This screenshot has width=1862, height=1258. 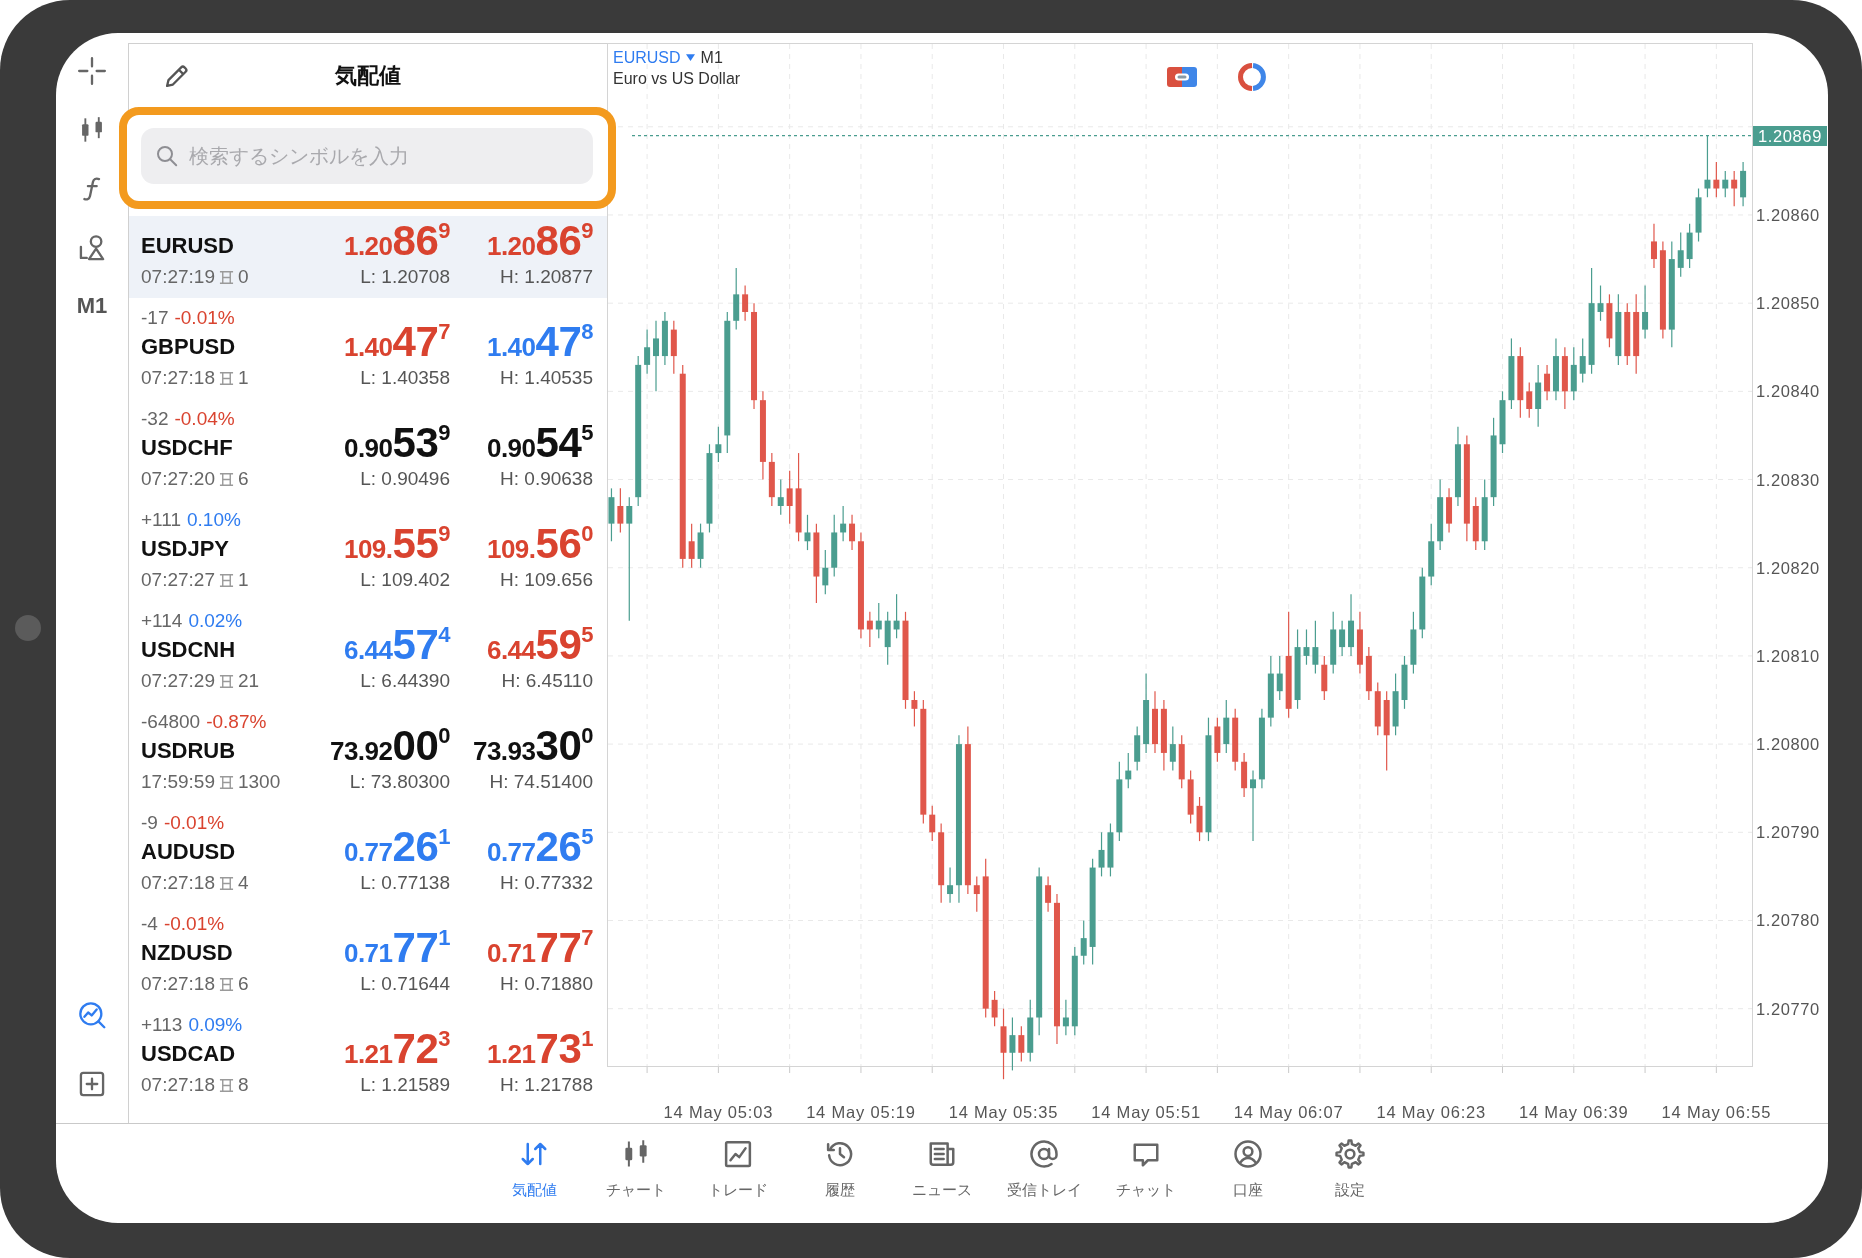 What do you see at coordinates (840, 1154) in the screenshot?
I see `history-icon` at bounding box center [840, 1154].